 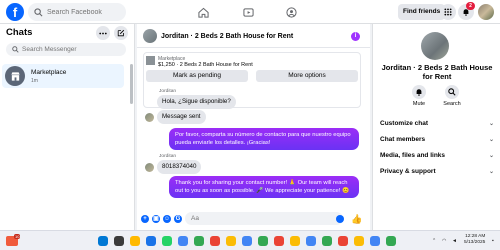 I want to click on customize-chat-row: Customize chat ⌄, so click(x=437, y=123).